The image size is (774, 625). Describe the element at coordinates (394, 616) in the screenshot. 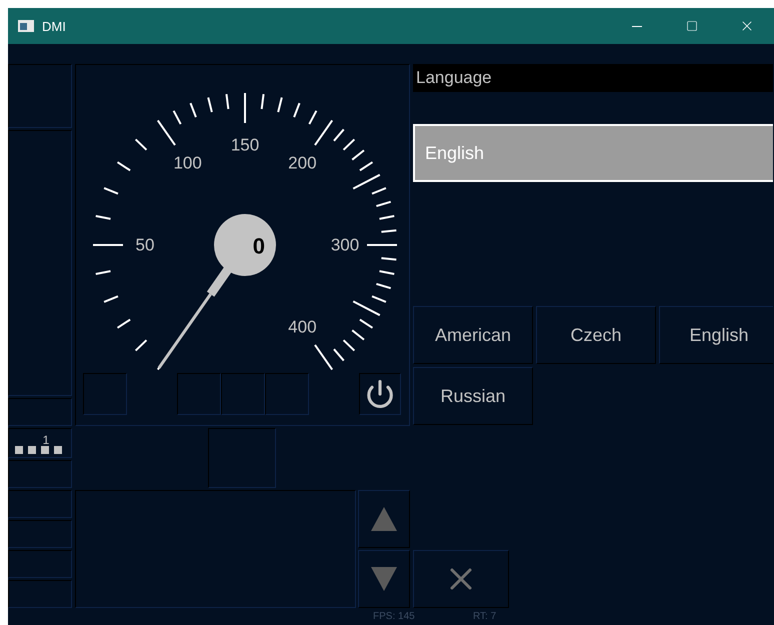

I see `fps-counter: FPS: 145` at that location.